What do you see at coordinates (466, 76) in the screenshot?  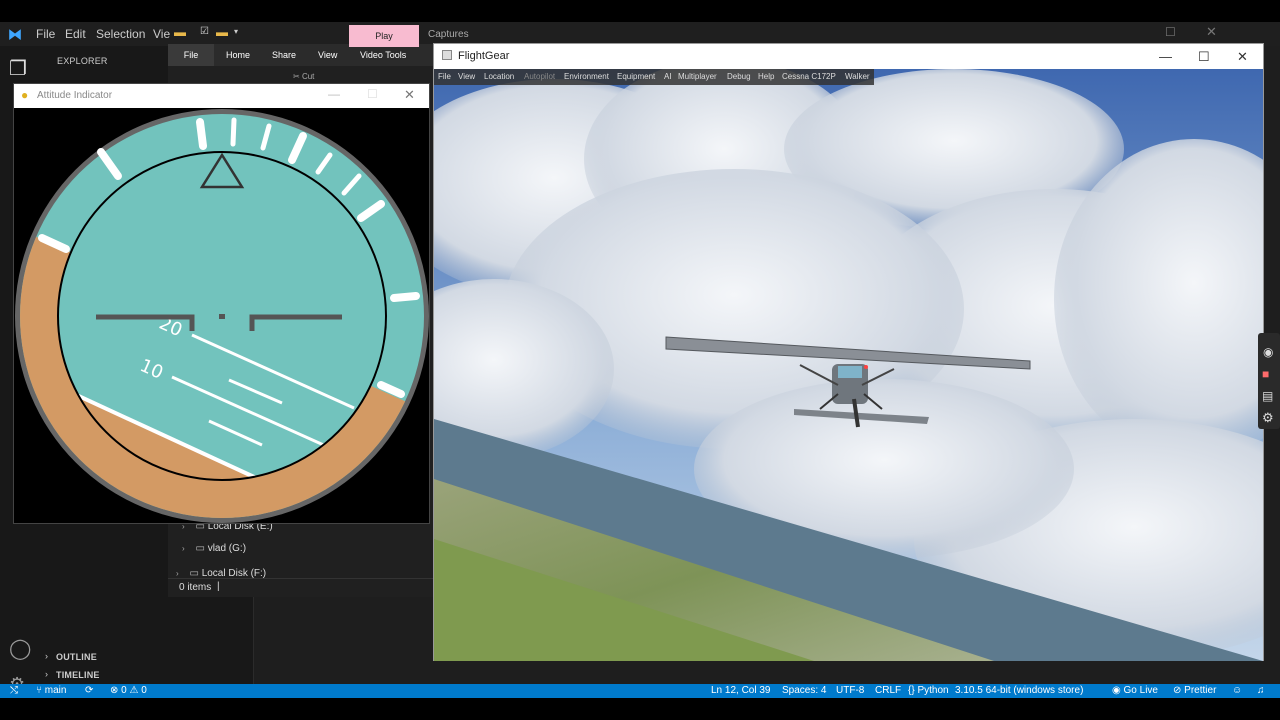 I see `fg-menu-view: View` at bounding box center [466, 76].